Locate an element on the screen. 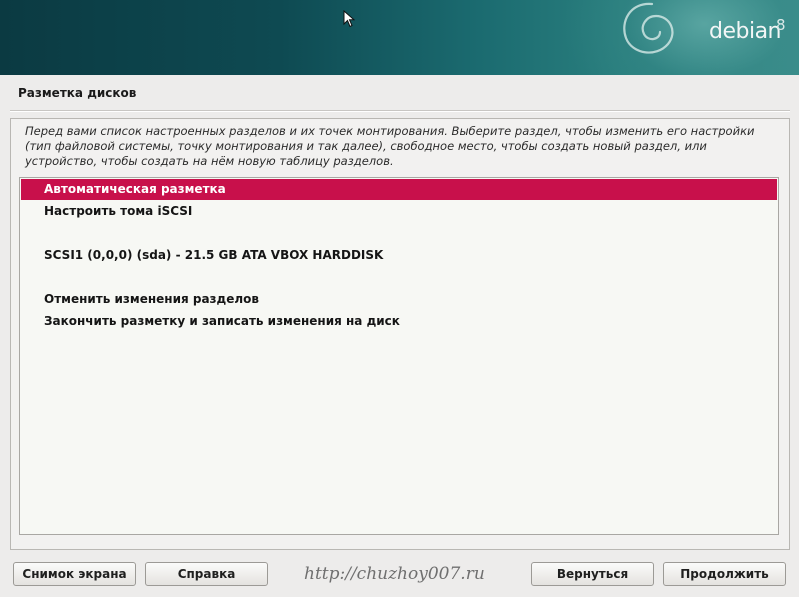 This screenshot has height=597, width=799. title-divider is located at coordinates (400, 111).